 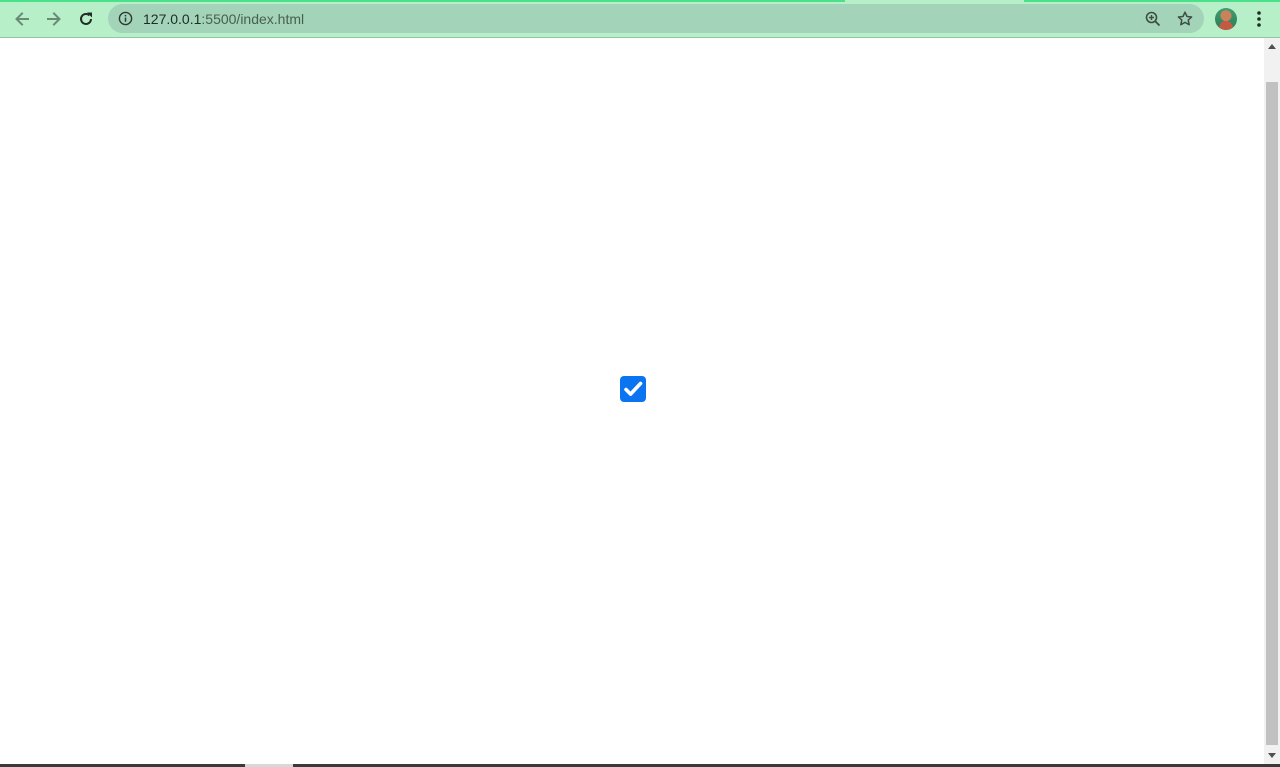 I want to click on checkmark-icon, so click(x=633, y=388).